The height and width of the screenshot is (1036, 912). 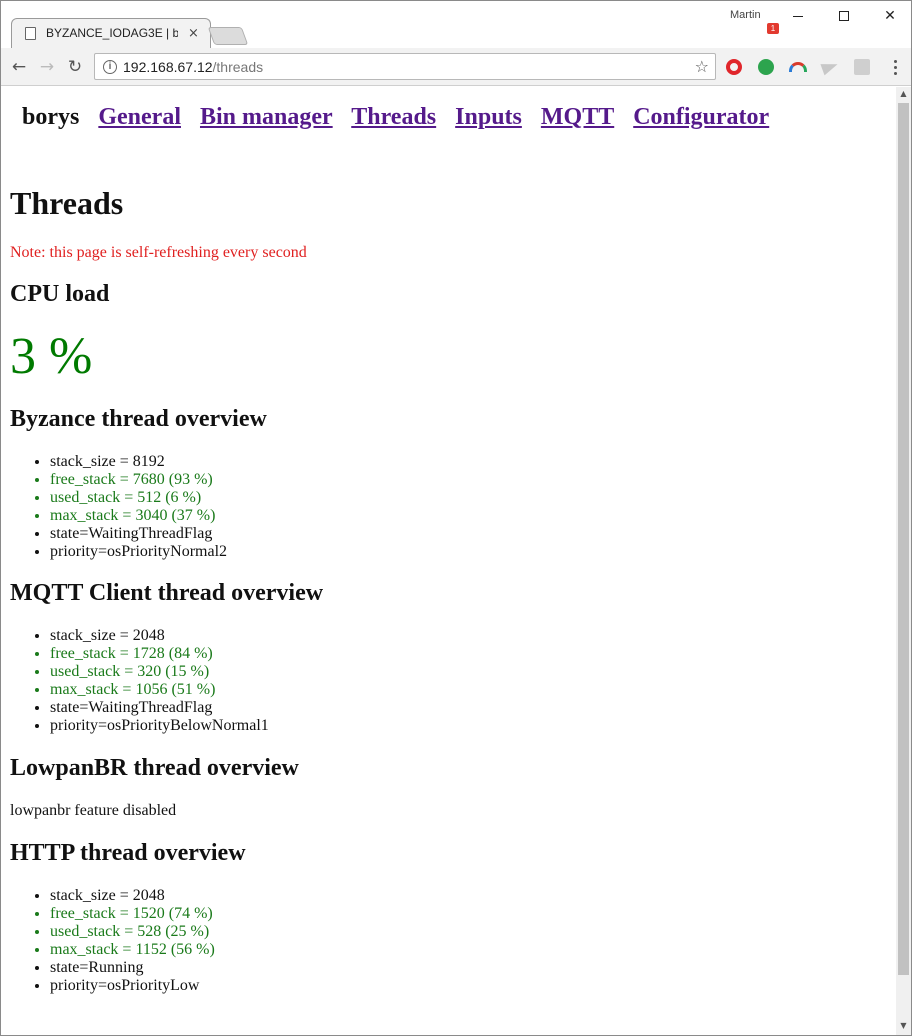 What do you see at coordinates (903, 95) in the screenshot?
I see `scroll-up-arrow-icon: ▲` at bounding box center [903, 95].